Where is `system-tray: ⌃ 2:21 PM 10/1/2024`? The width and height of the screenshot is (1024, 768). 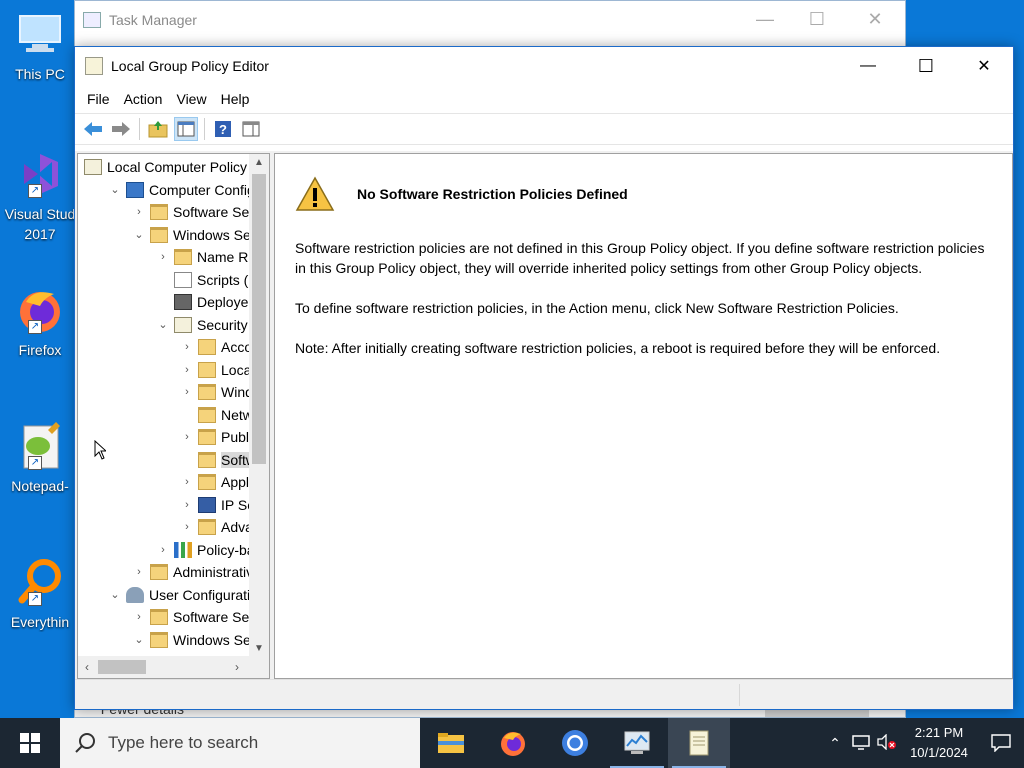
system-tray: ⌃ 2:21 PM 10/1/2024 is located at coordinates (923, 743).